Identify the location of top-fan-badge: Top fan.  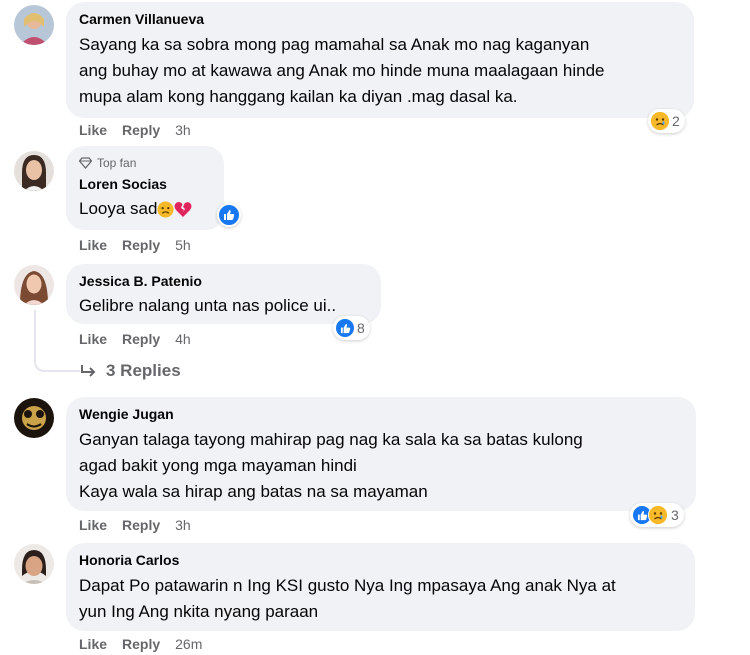
(145, 163).